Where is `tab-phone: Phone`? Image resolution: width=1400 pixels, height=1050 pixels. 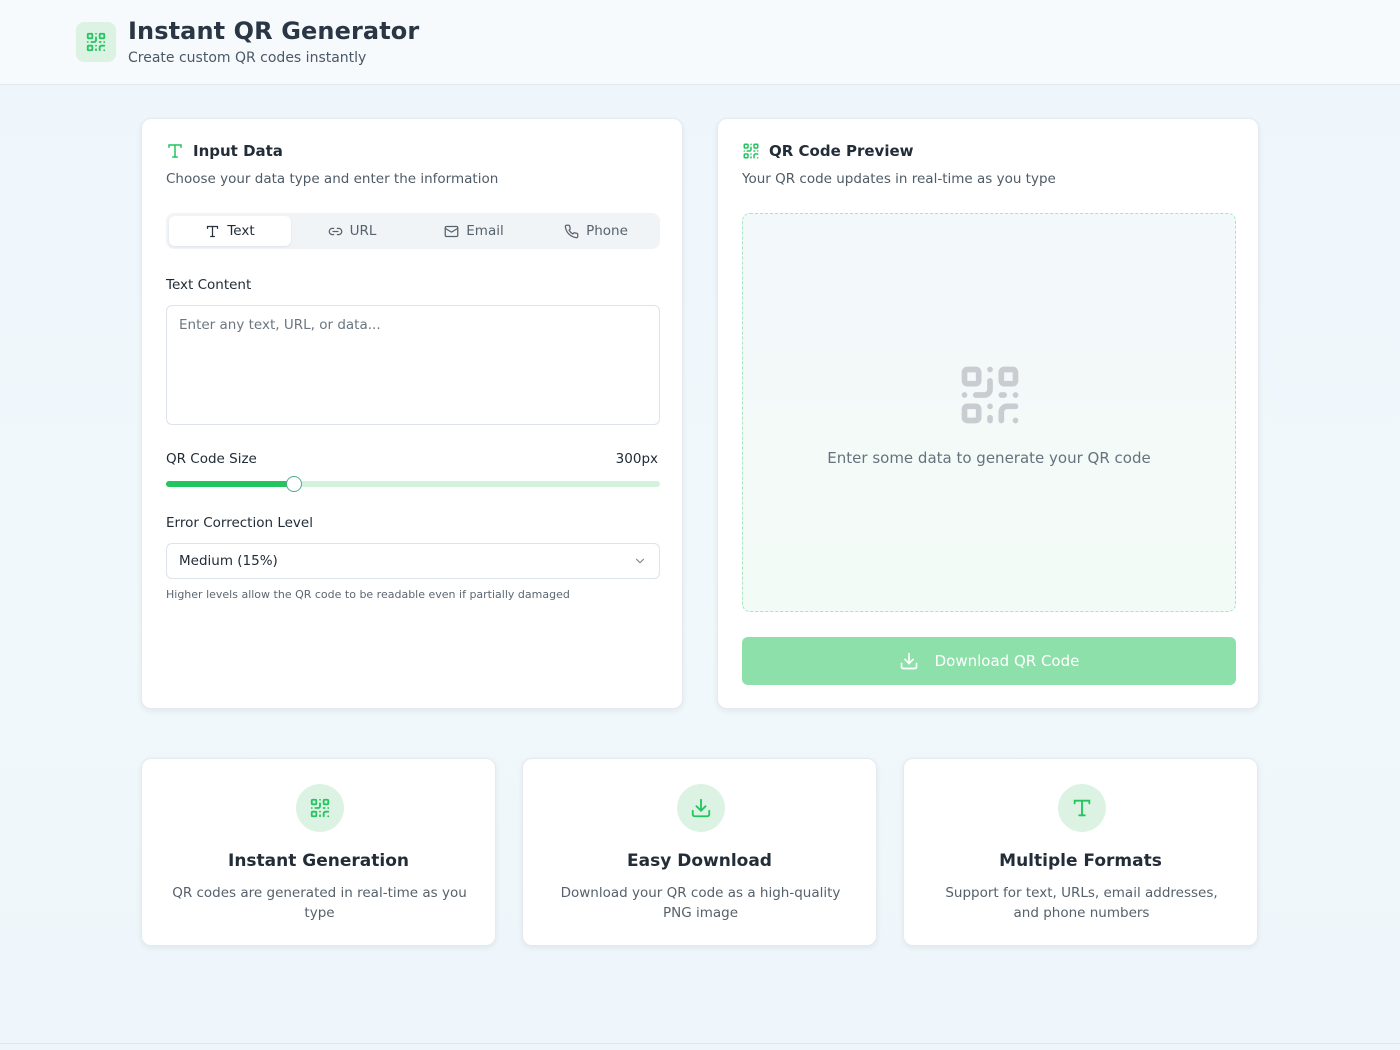
tab-phone: Phone is located at coordinates (596, 231).